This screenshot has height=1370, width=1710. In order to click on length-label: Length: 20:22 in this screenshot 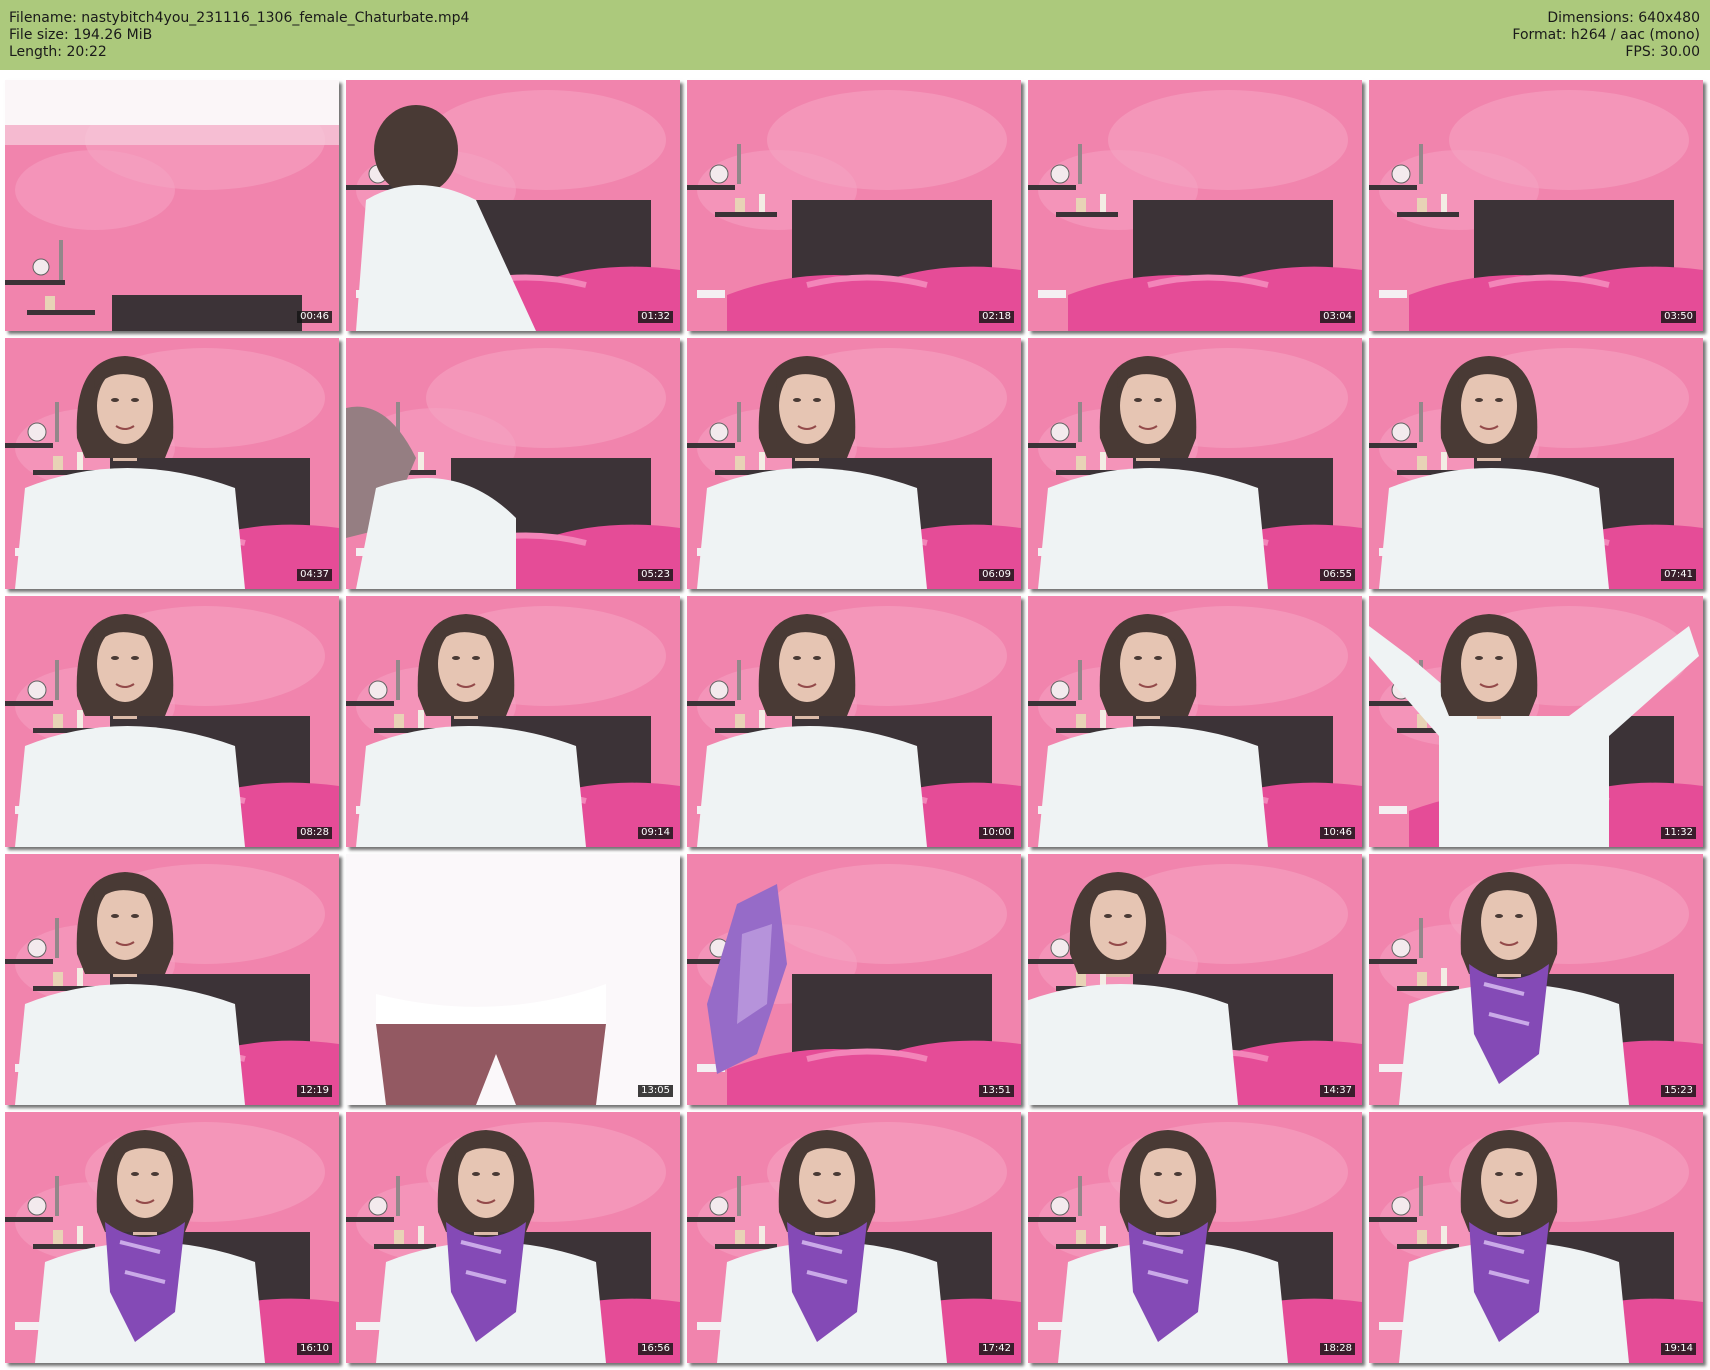, I will do `click(58, 52)`.